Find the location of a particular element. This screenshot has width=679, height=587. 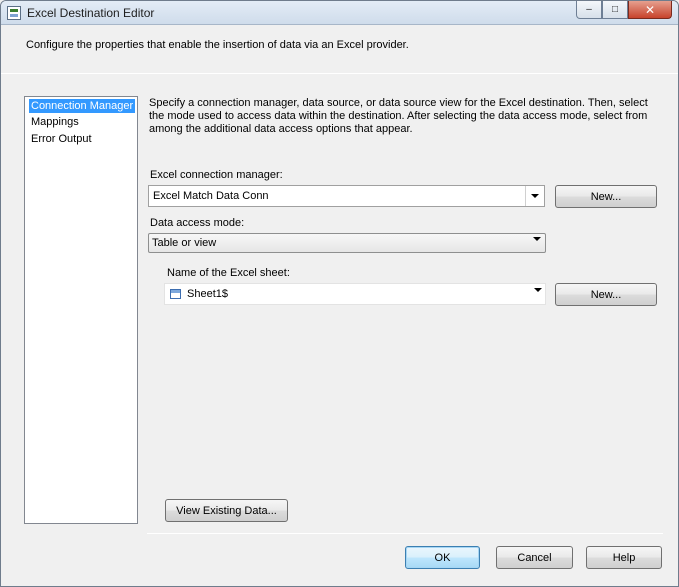

nav-item-connection-manager: Connection Manager is located at coordinates (82, 106).